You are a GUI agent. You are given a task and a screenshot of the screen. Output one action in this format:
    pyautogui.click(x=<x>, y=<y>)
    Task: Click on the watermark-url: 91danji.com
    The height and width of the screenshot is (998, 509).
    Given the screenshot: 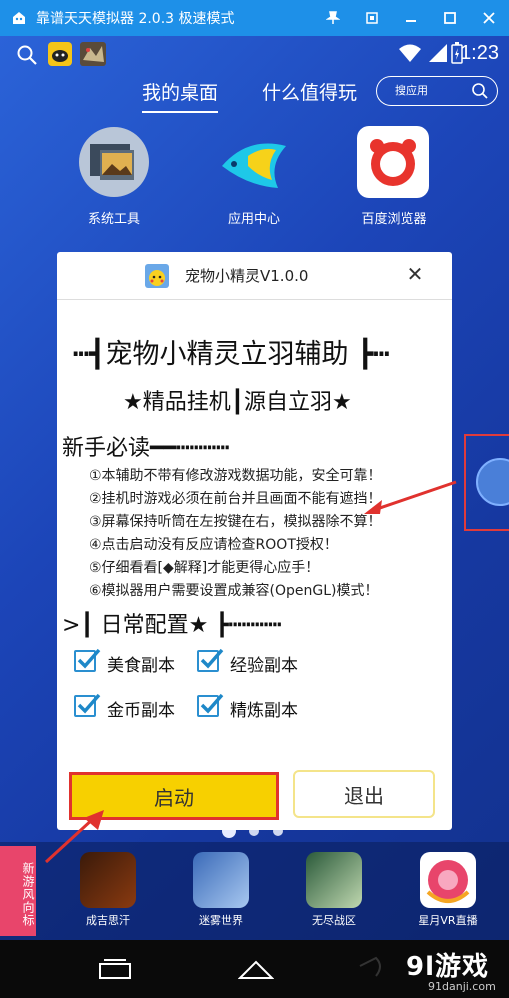 What is the action you would take?
    pyautogui.click(x=462, y=986)
    